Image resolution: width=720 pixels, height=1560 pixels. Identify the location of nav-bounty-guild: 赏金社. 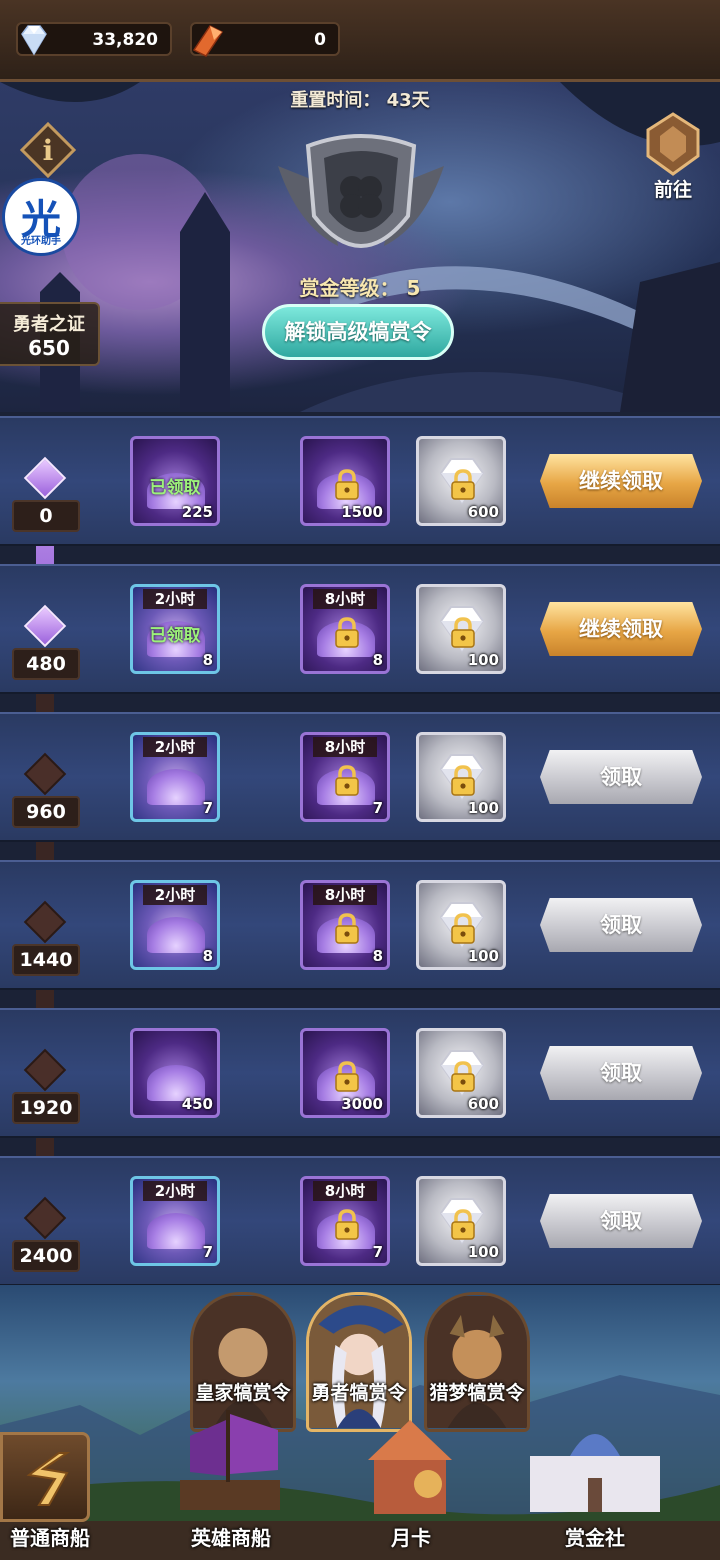
(595, 1536).